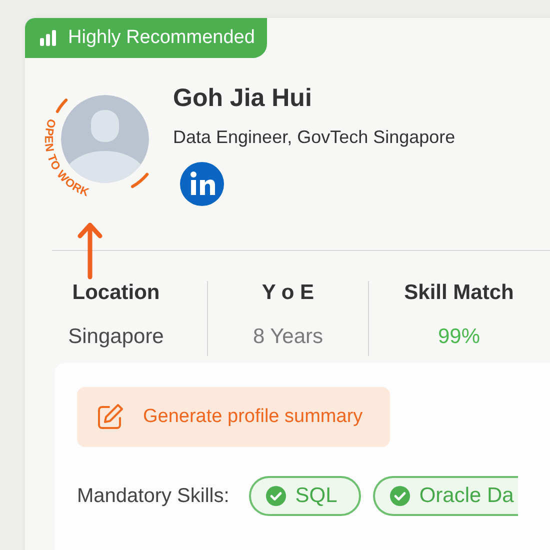  I want to click on job-title: Data Engineer, GovTech Singapore, so click(314, 137).